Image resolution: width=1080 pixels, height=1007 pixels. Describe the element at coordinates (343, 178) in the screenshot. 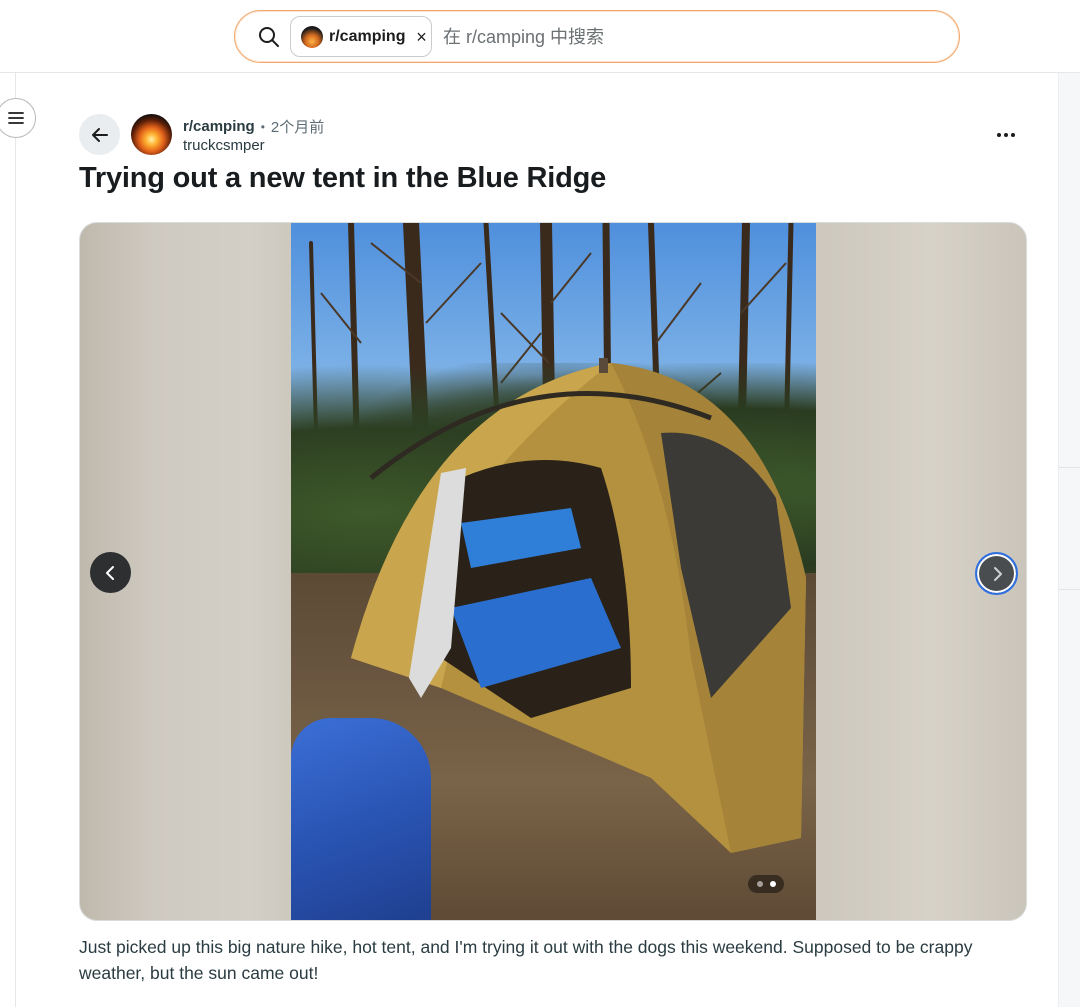

I see `post-title: Trying out a new tent in the Blue Ridge` at that location.